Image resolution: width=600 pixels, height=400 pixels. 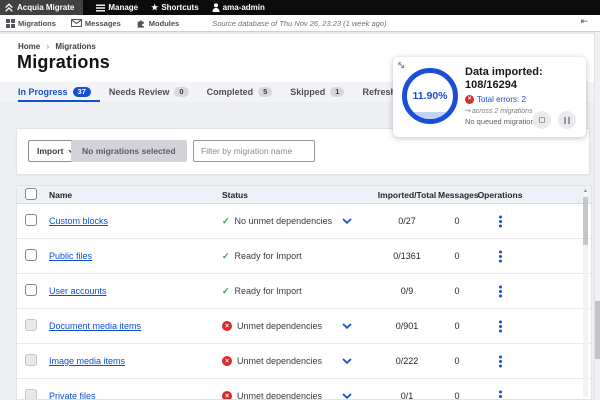 I want to click on tab-count-badge: 0, so click(x=181, y=92).